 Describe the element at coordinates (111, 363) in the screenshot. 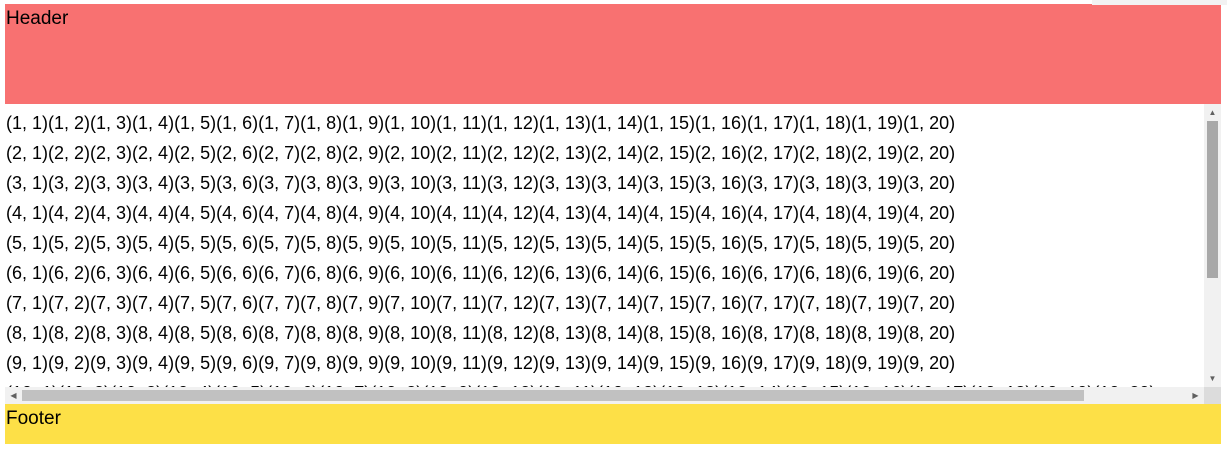

I see `grid-cell: (9, 3)` at that location.